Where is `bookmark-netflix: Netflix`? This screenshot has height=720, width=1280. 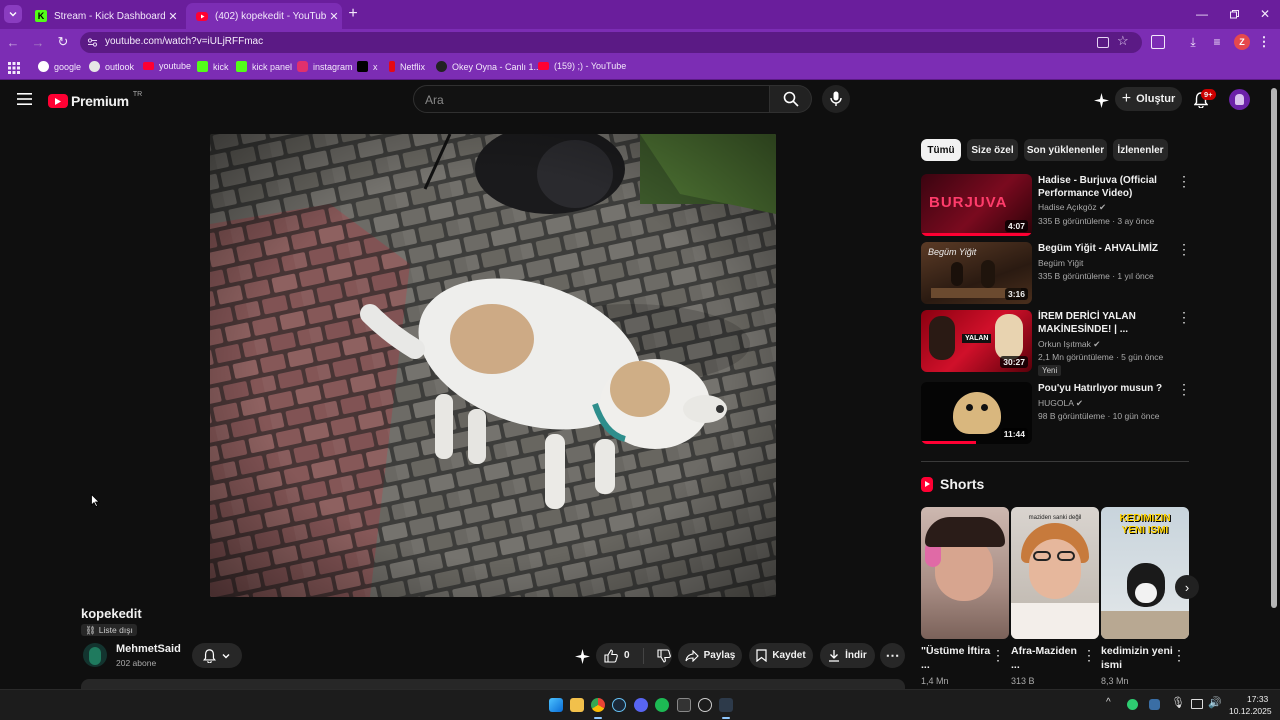 bookmark-netflix: Netflix is located at coordinates (407, 66).